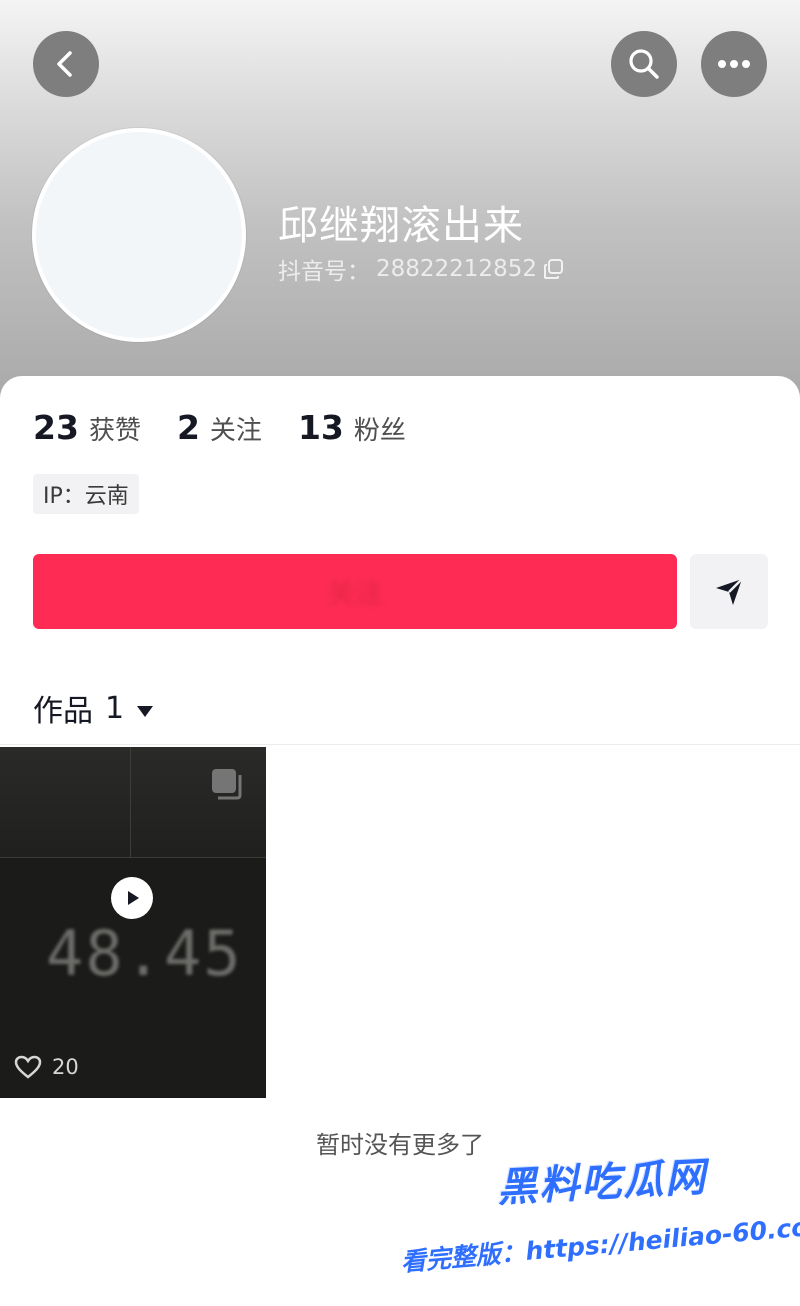 This screenshot has width=800, height=1306. What do you see at coordinates (114, 431) in the screenshot?
I see `stat-label: 获赞` at bounding box center [114, 431].